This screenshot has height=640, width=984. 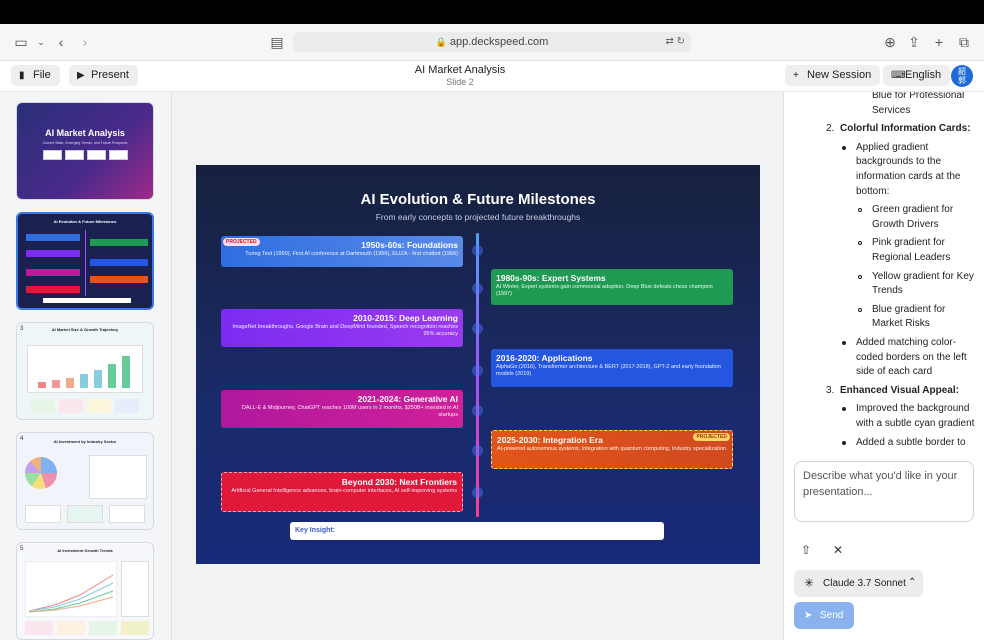 I want to click on send-icon: ➤, so click(x=808, y=615).